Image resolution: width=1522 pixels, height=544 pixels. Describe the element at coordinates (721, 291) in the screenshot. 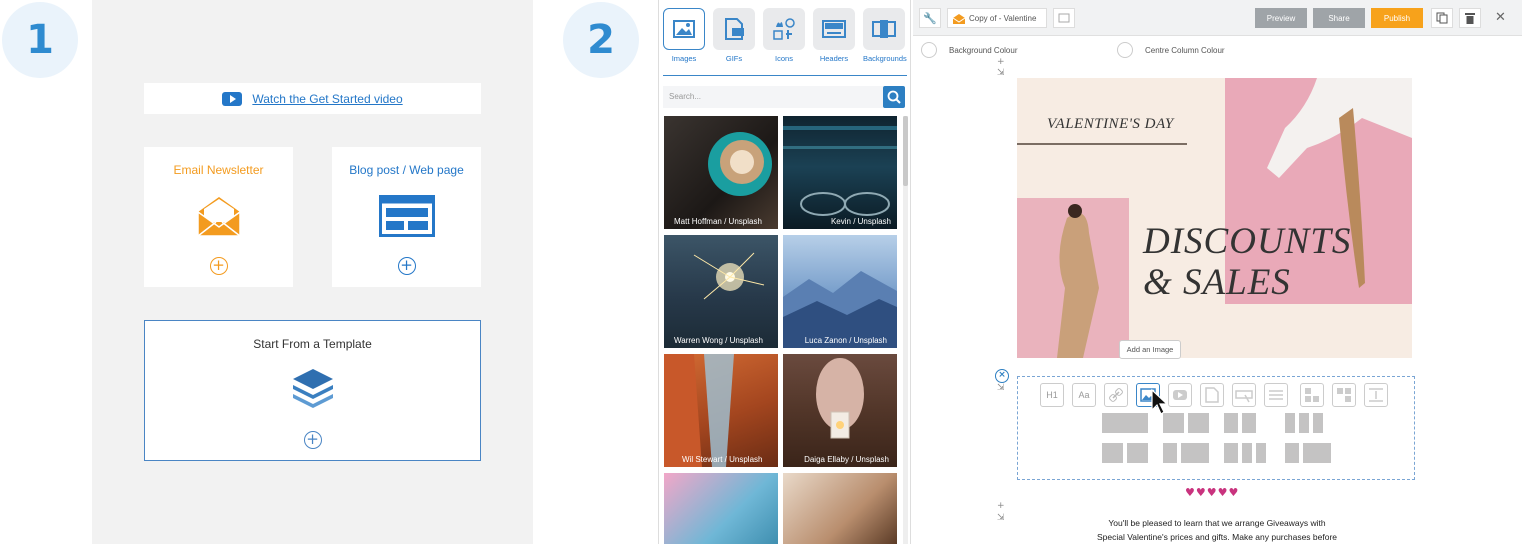

I see `photo-card: Warren Wong / Unsplash` at that location.